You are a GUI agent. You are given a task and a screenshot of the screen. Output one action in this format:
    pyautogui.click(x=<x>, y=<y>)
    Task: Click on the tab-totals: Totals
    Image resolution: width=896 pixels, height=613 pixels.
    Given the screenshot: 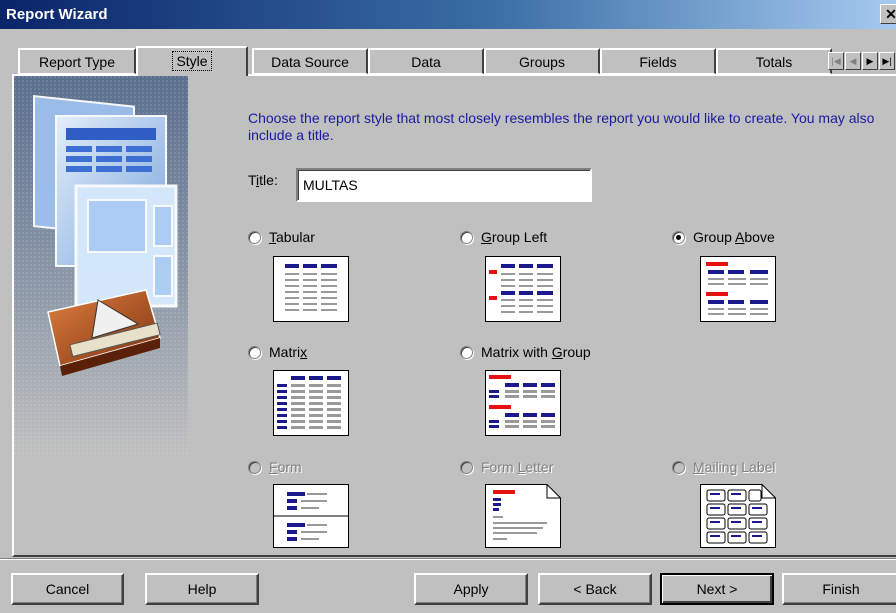 What is the action you would take?
    pyautogui.click(x=774, y=61)
    